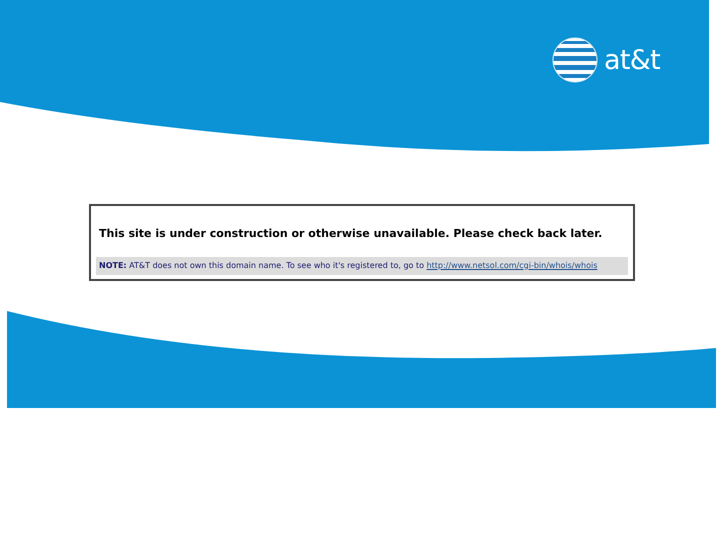  Describe the element at coordinates (351, 234) in the screenshot. I see `message-text: This site is under construction or otherwise unavailable. Please check back later.` at that location.